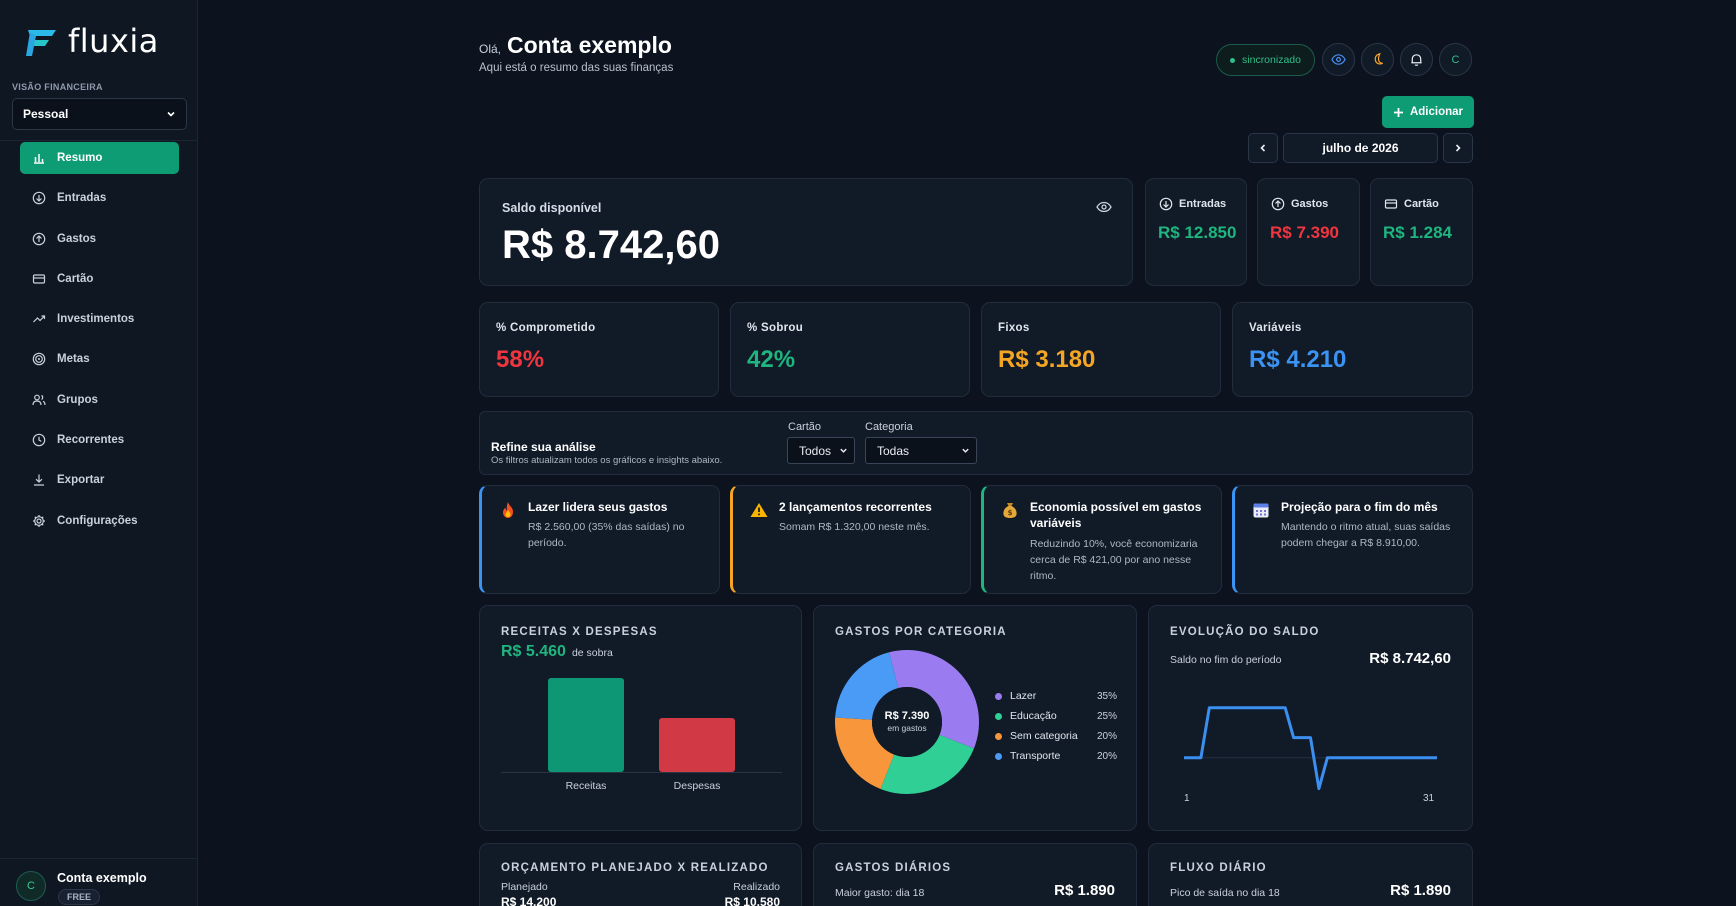 The image size is (1736, 906). Describe the element at coordinates (99, 359) in the screenshot. I see `sidebar-item-metas: Metas` at that location.